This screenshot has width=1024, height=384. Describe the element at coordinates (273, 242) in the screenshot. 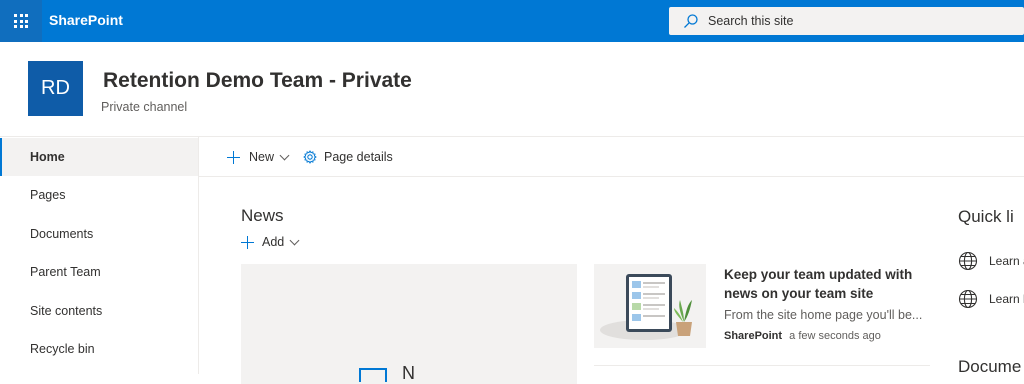

I see `add-label: Add` at that location.